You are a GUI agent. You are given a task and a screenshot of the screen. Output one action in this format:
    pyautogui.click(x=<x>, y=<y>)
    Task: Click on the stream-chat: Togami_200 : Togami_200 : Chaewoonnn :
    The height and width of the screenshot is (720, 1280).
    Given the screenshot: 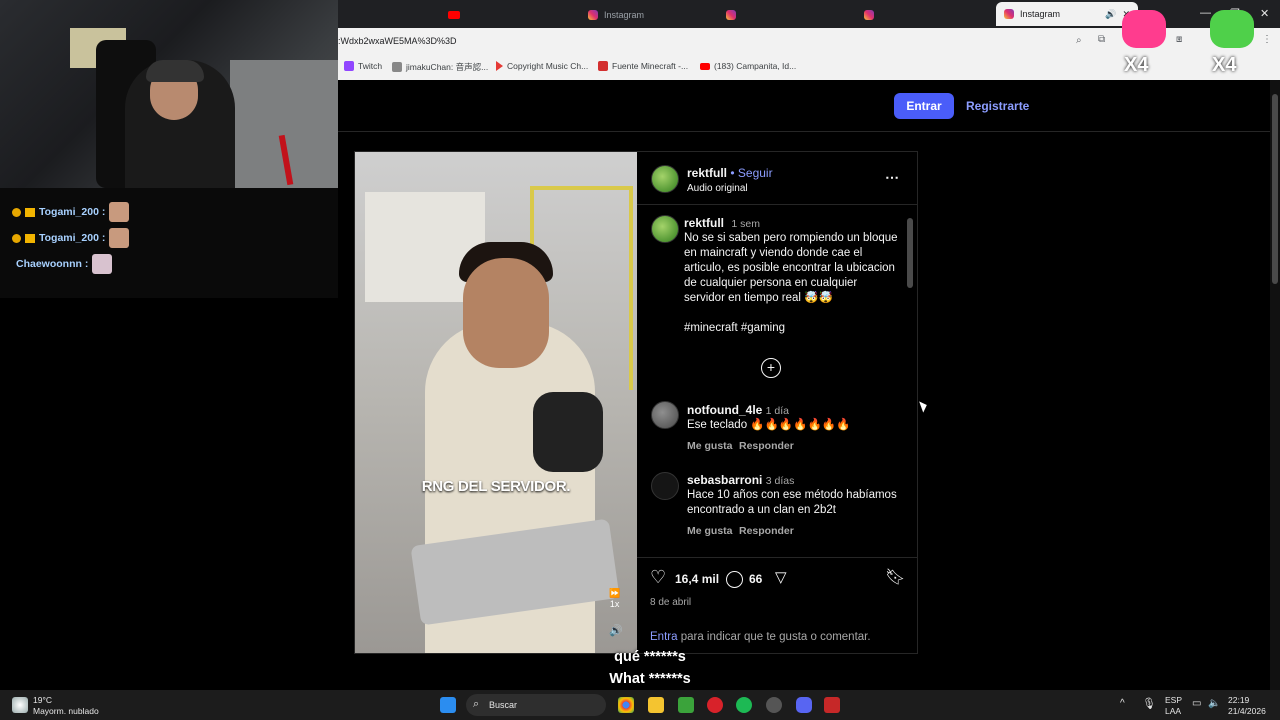 What is the action you would take?
    pyautogui.click(x=169, y=243)
    